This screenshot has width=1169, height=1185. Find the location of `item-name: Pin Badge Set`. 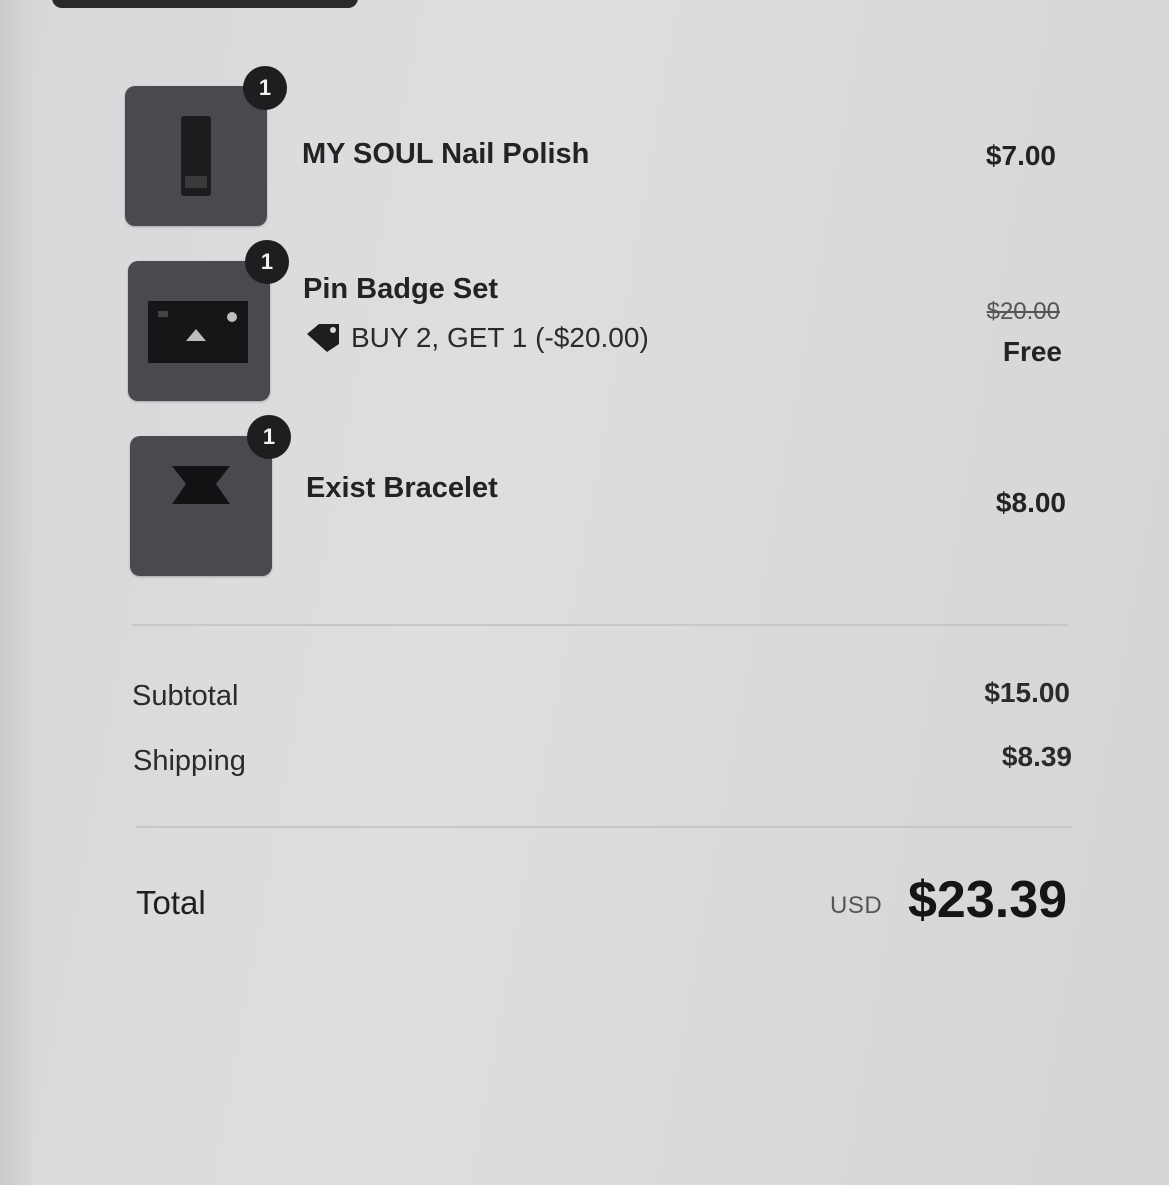

item-name: Pin Badge Set is located at coordinates (400, 289).